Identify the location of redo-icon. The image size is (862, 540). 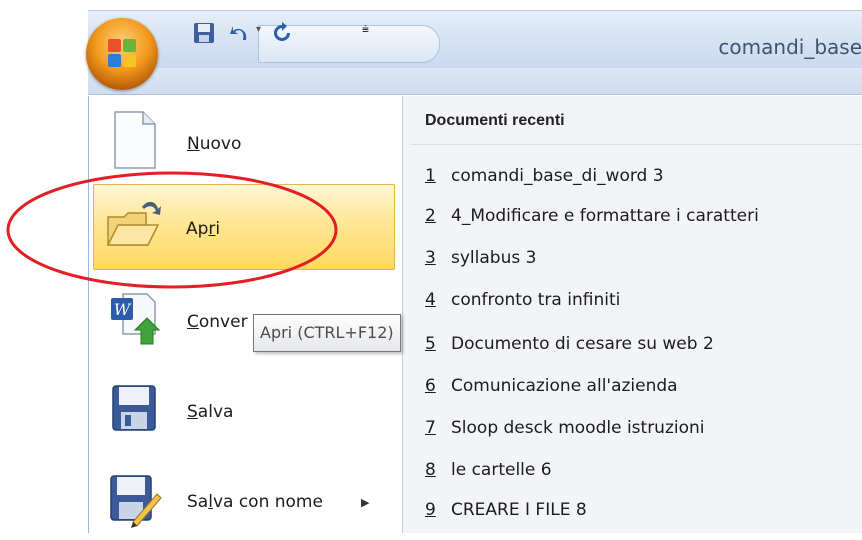
(282, 33).